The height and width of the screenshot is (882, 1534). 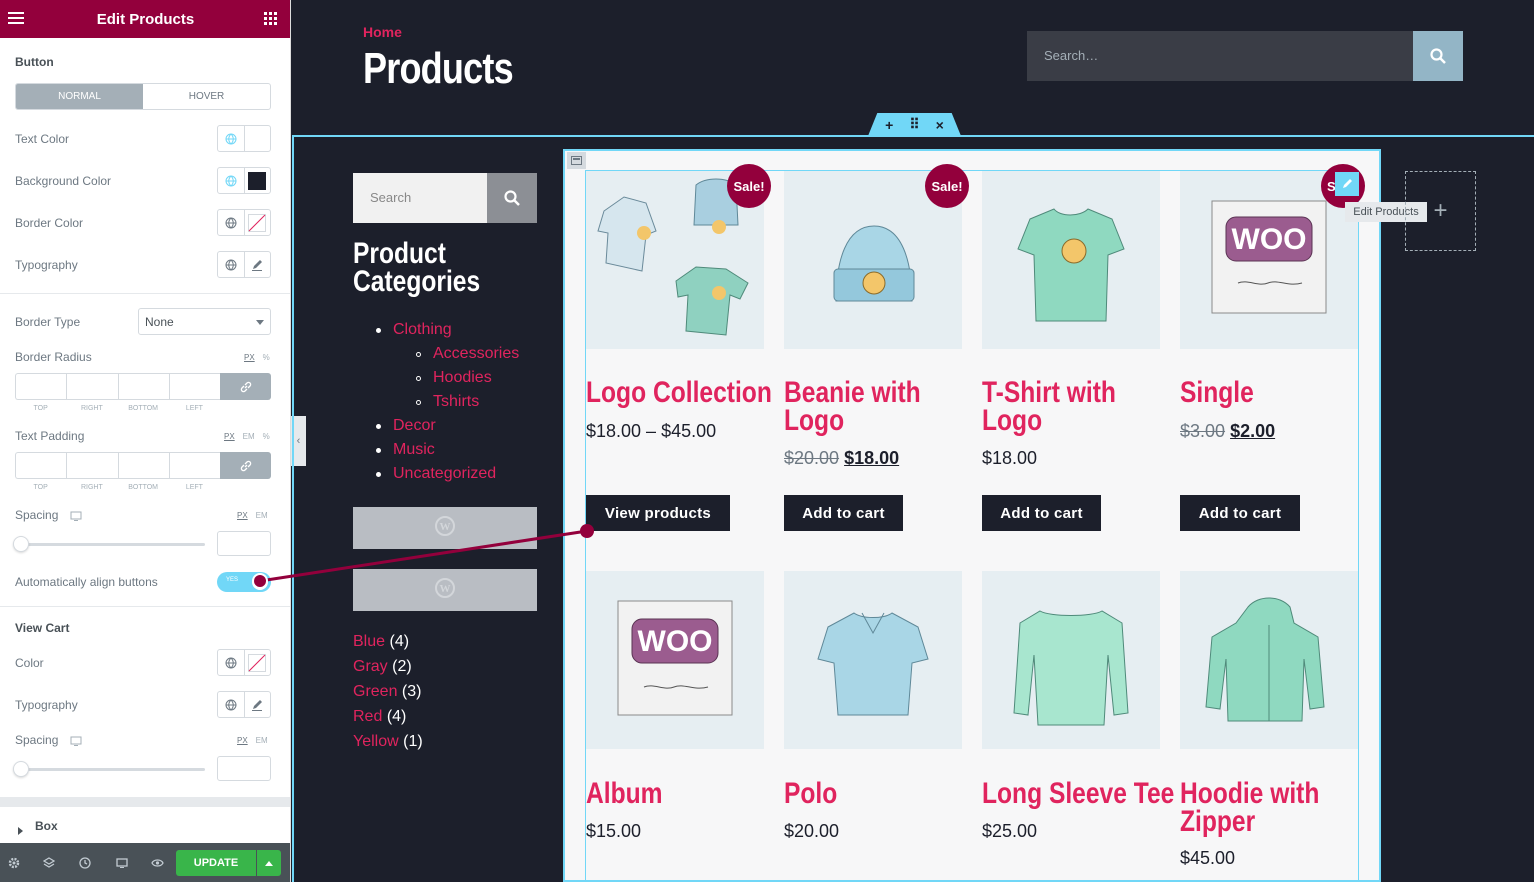 What do you see at coordinates (204, 321) in the screenshot?
I see `border-type-select: None` at bounding box center [204, 321].